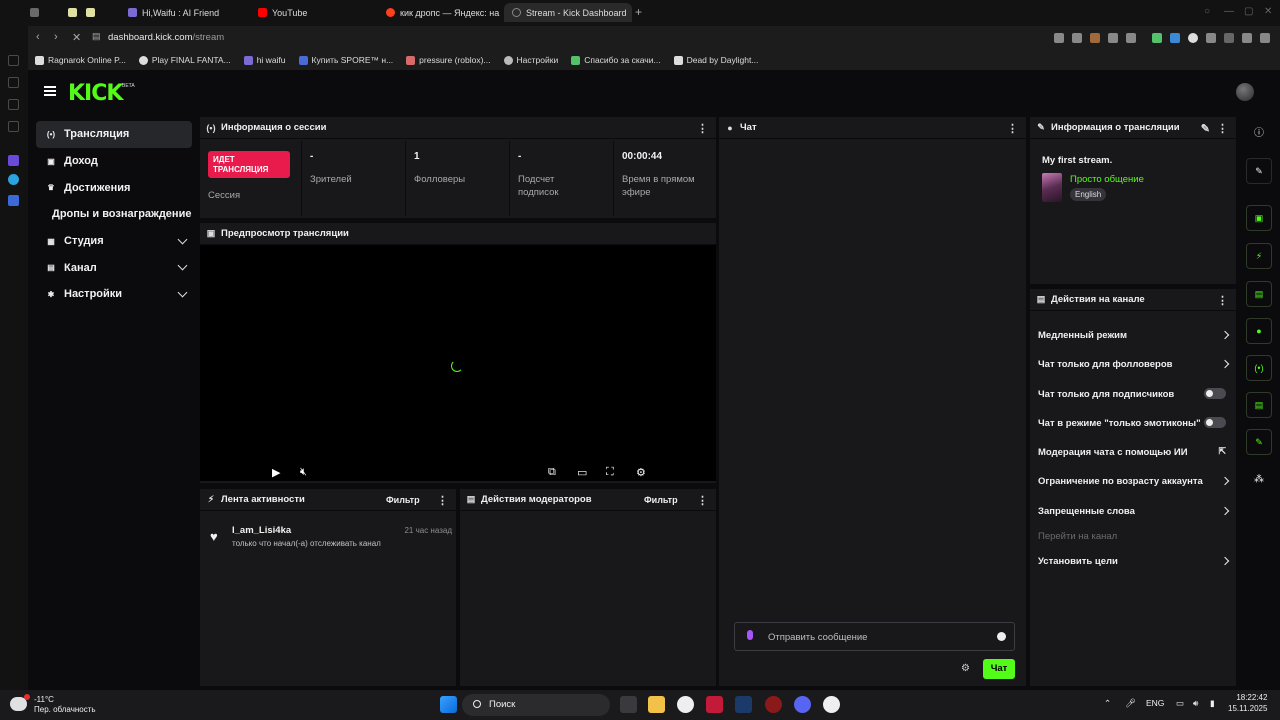 This screenshot has height=720, width=1280. Describe the element at coordinates (1215, 422) in the screenshot. I see `emotes-only-toggle` at that location.